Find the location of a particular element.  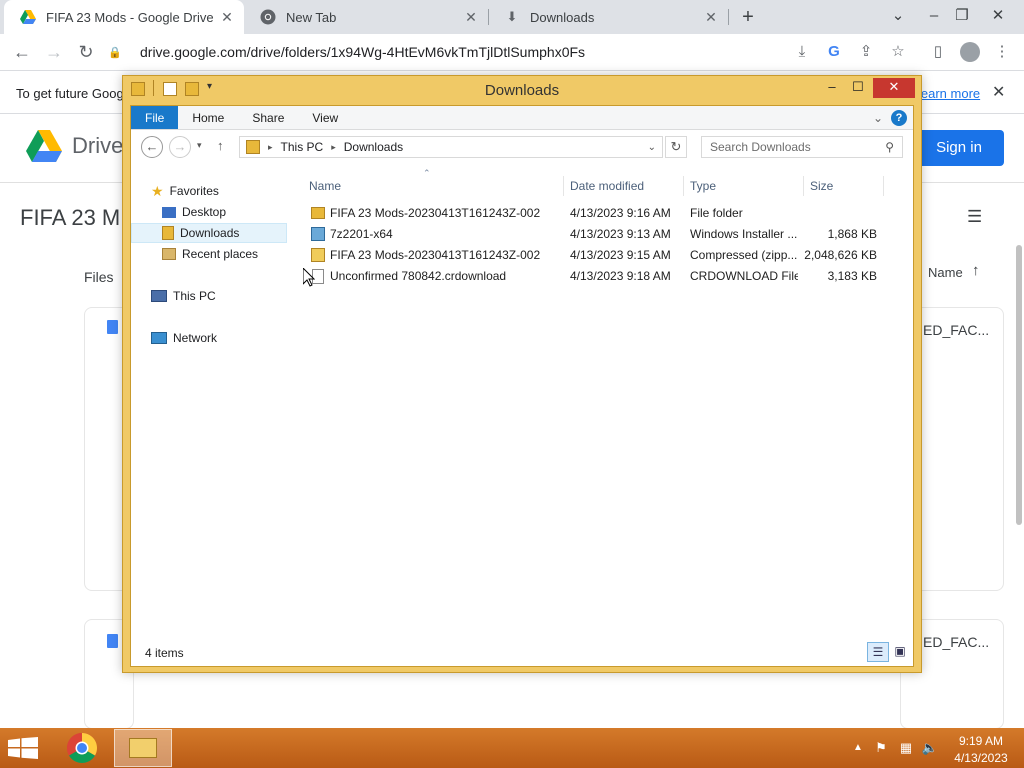

menu-kebab-icon: ⋮ is located at coordinates (1002, 52).